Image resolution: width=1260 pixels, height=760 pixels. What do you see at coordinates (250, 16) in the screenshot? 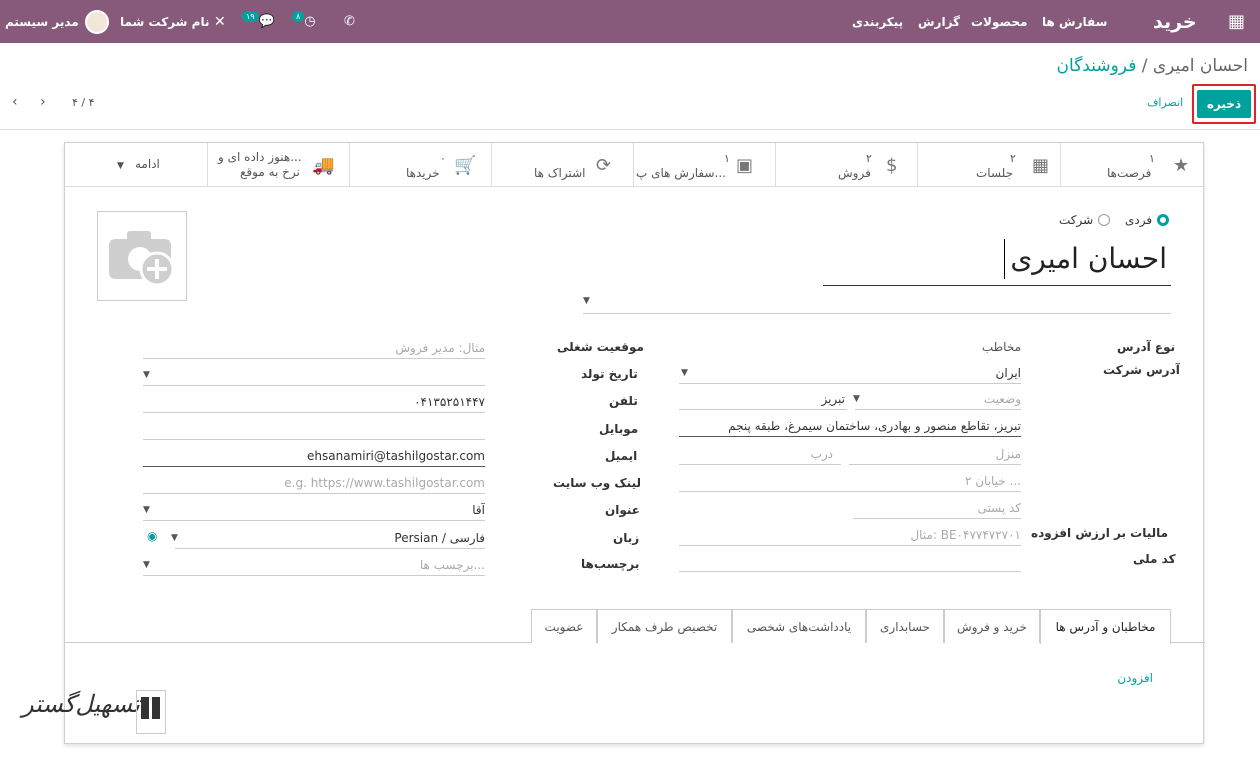
I see `chat-count-badge: ۱۹` at bounding box center [250, 16].